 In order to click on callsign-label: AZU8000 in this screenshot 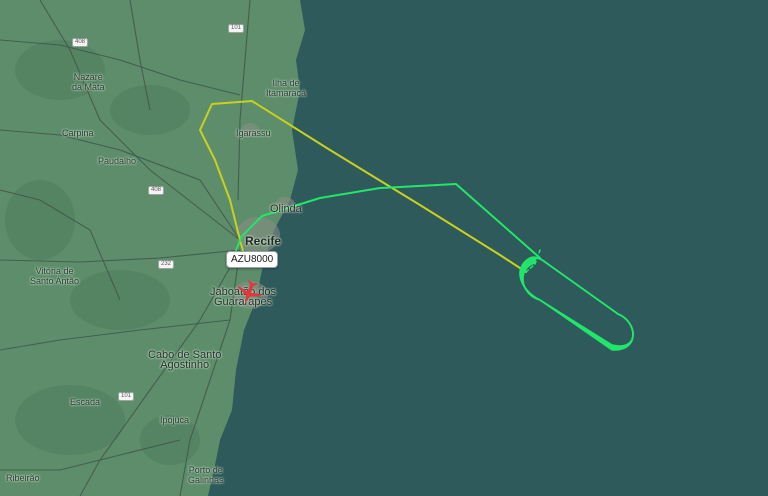, I will do `click(252, 259)`.